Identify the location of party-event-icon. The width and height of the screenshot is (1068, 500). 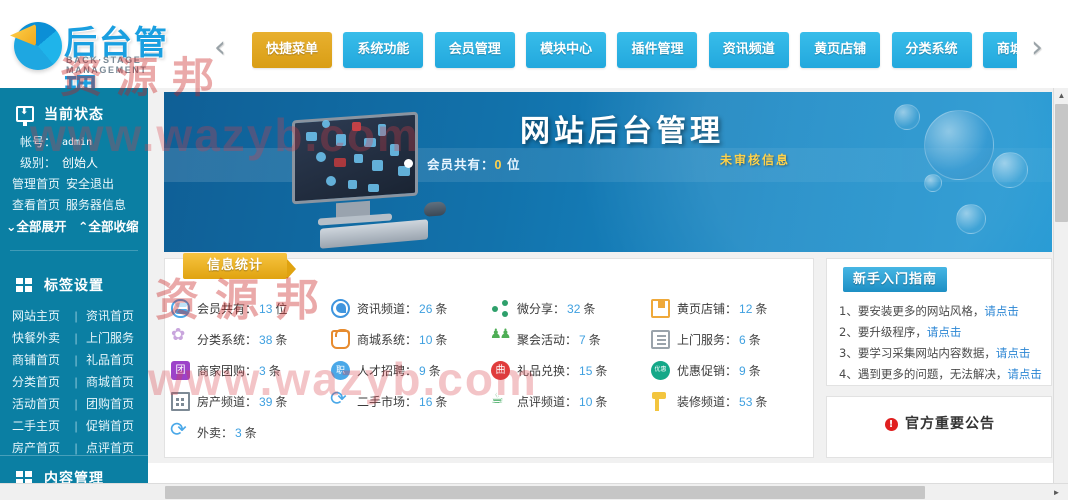
(500, 337).